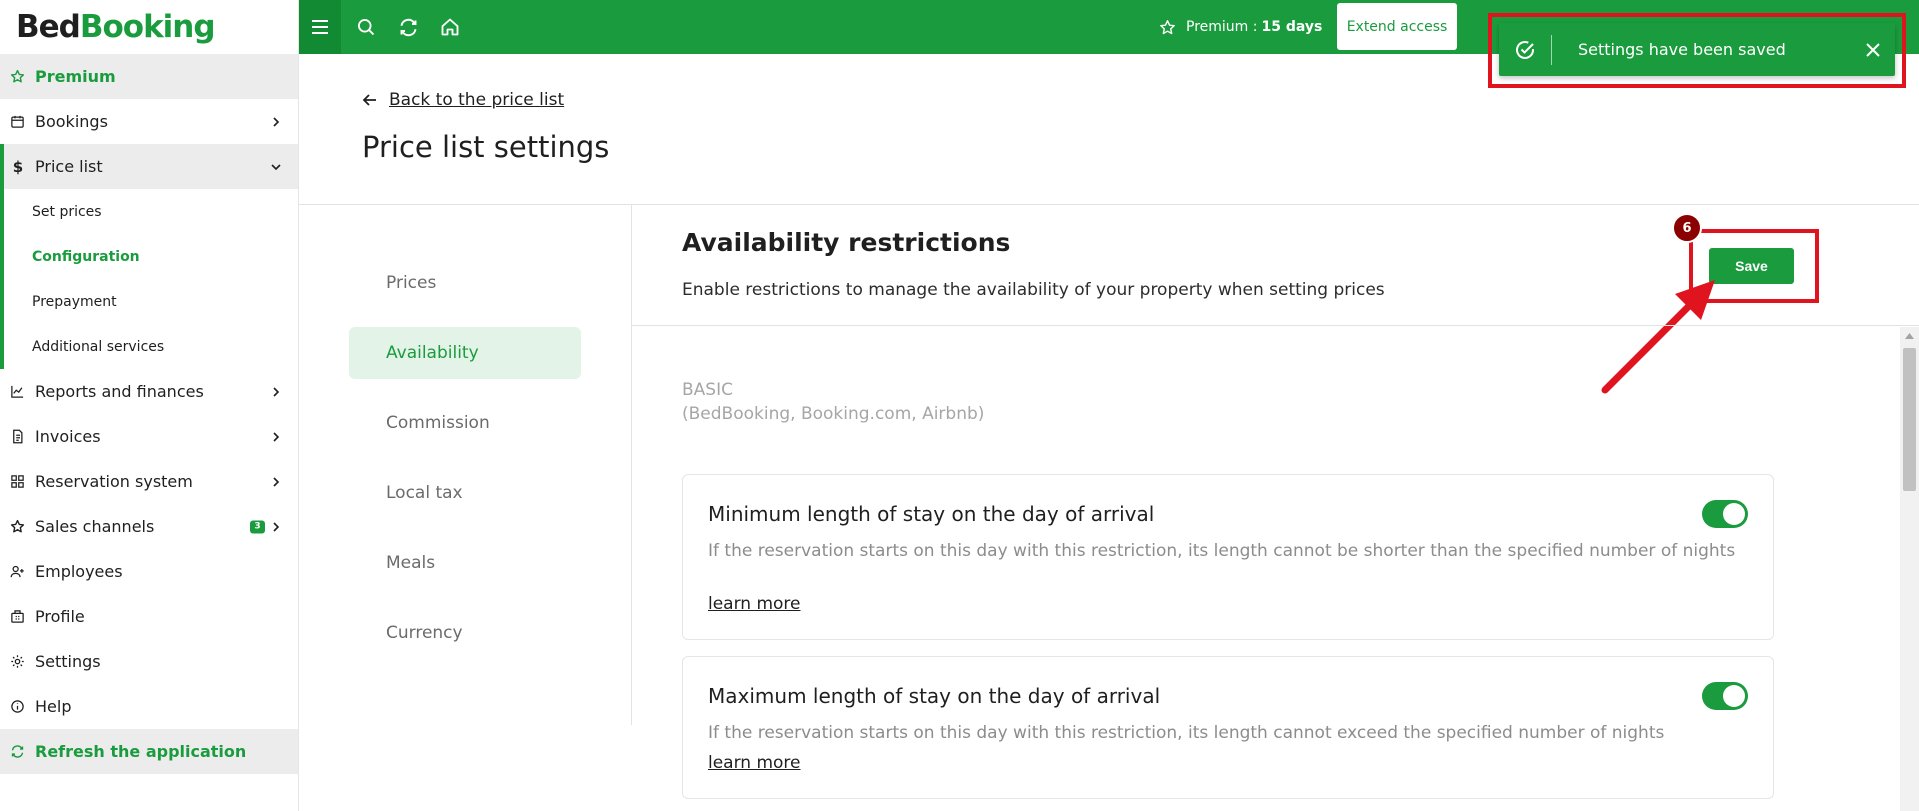  Describe the element at coordinates (79, 571) in the screenshot. I see `sidebar-item-label: Employees` at that location.